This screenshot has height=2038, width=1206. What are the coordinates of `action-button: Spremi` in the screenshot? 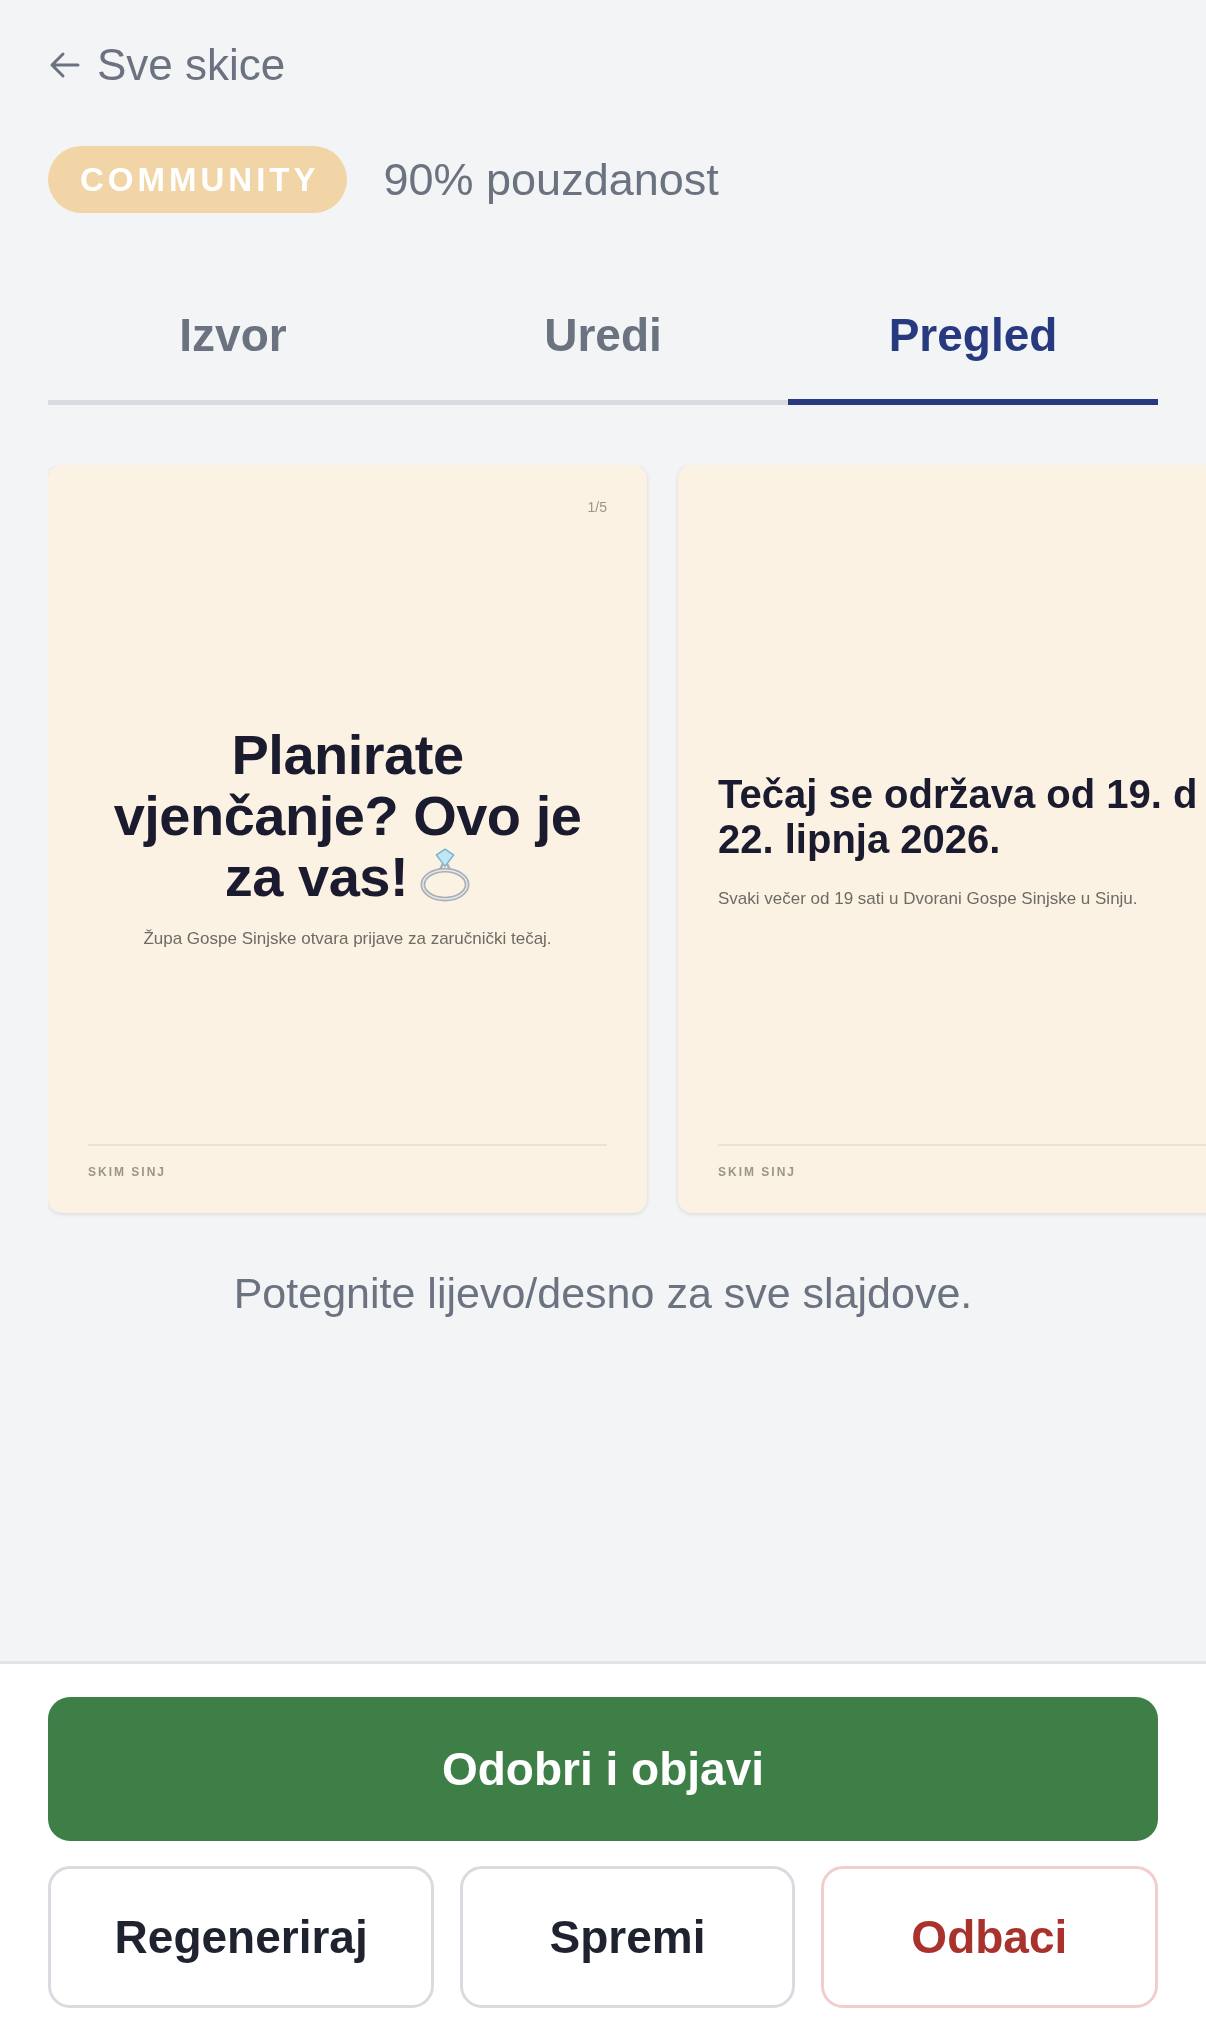 It's located at (627, 1937).